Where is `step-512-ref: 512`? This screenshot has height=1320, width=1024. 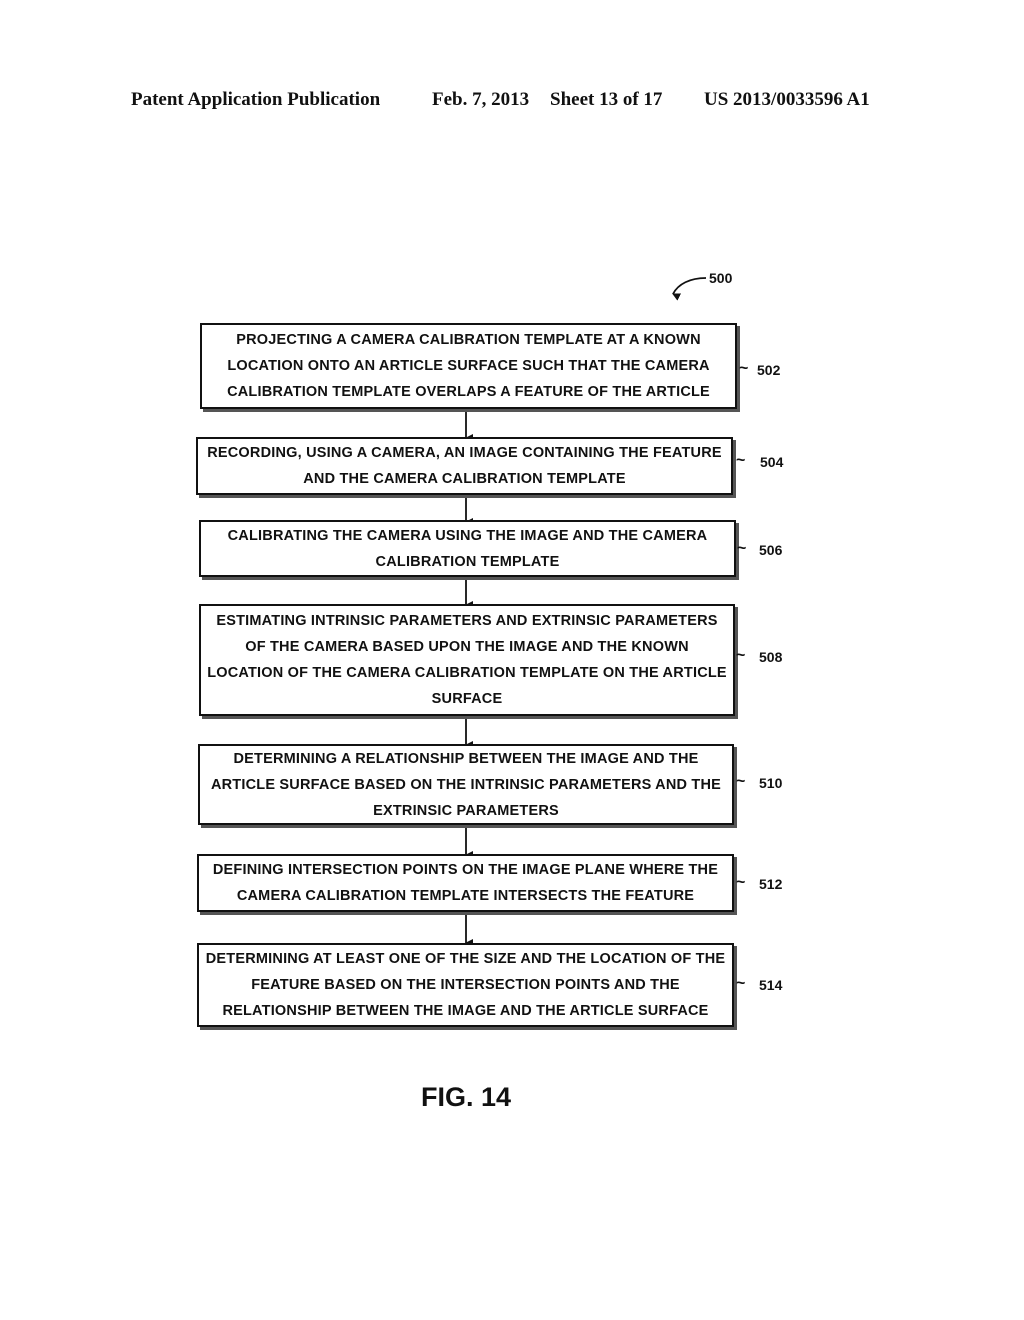 step-512-ref: 512 is located at coordinates (771, 884).